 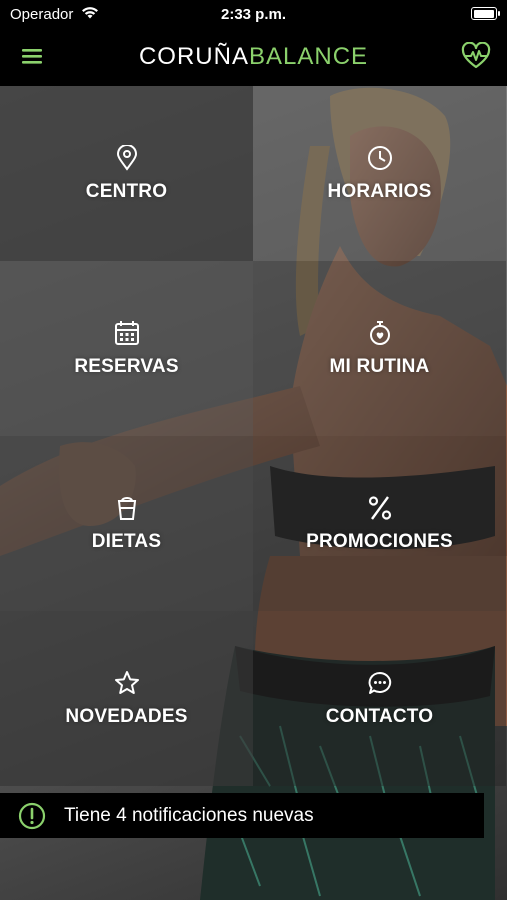 What do you see at coordinates (126, 191) in the screenshot?
I see `menu-tile-label: CENTRO` at bounding box center [126, 191].